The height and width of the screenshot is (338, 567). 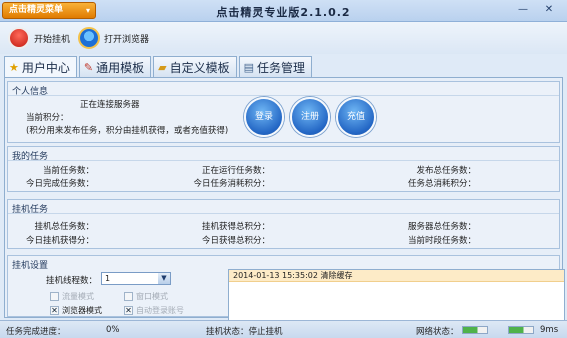 I want to click on login-button: 登录, so click(x=264, y=117).